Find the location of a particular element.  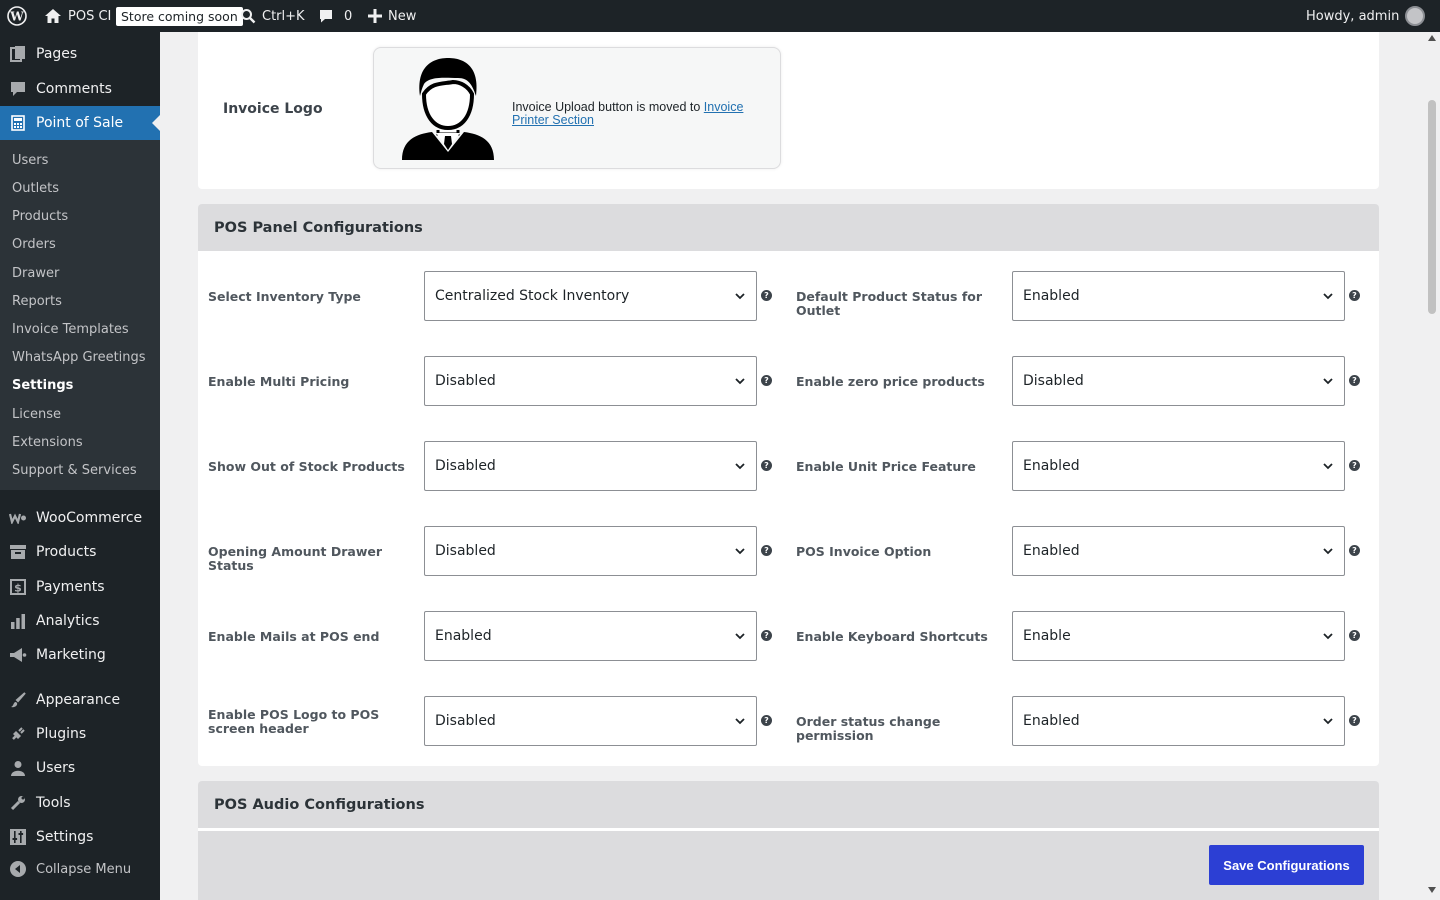

submenu-whatsapp-greetings: WhatsApp Greetings is located at coordinates (79, 357).